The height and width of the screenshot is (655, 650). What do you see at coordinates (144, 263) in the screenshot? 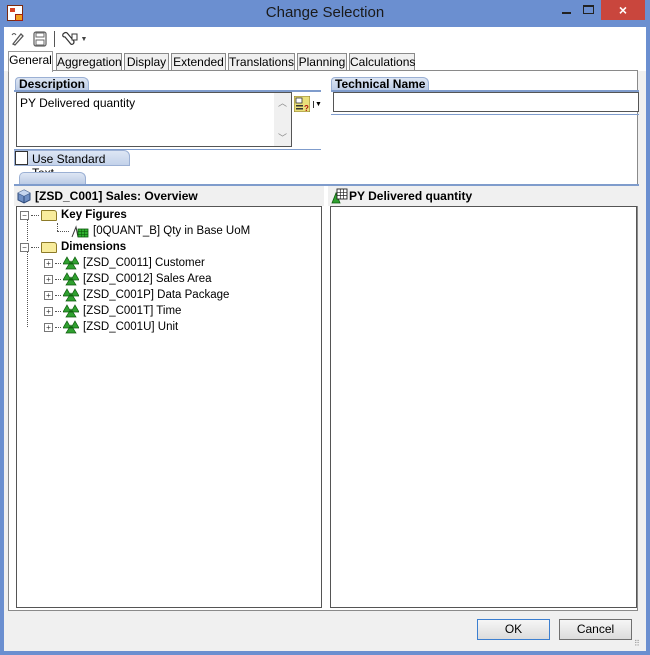
I see `tree-node-label: [ZSD_C0011] Customer` at bounding box center [144, 263].